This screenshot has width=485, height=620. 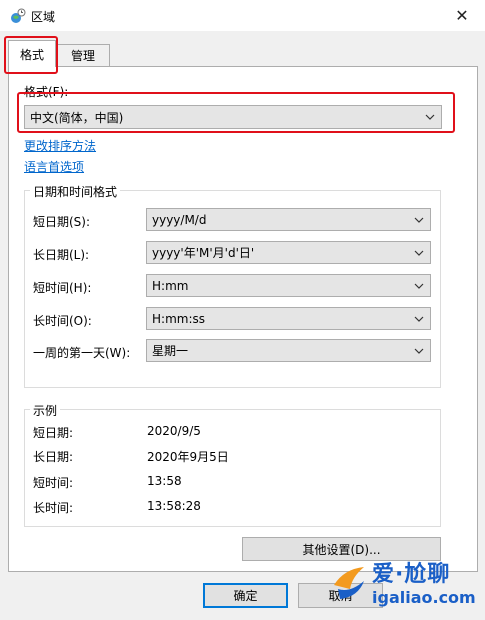 What do you see at coordinates (170, 285) in the screenshot?
I see `short-time-value: H:mm` at bounding box center [170, 285].